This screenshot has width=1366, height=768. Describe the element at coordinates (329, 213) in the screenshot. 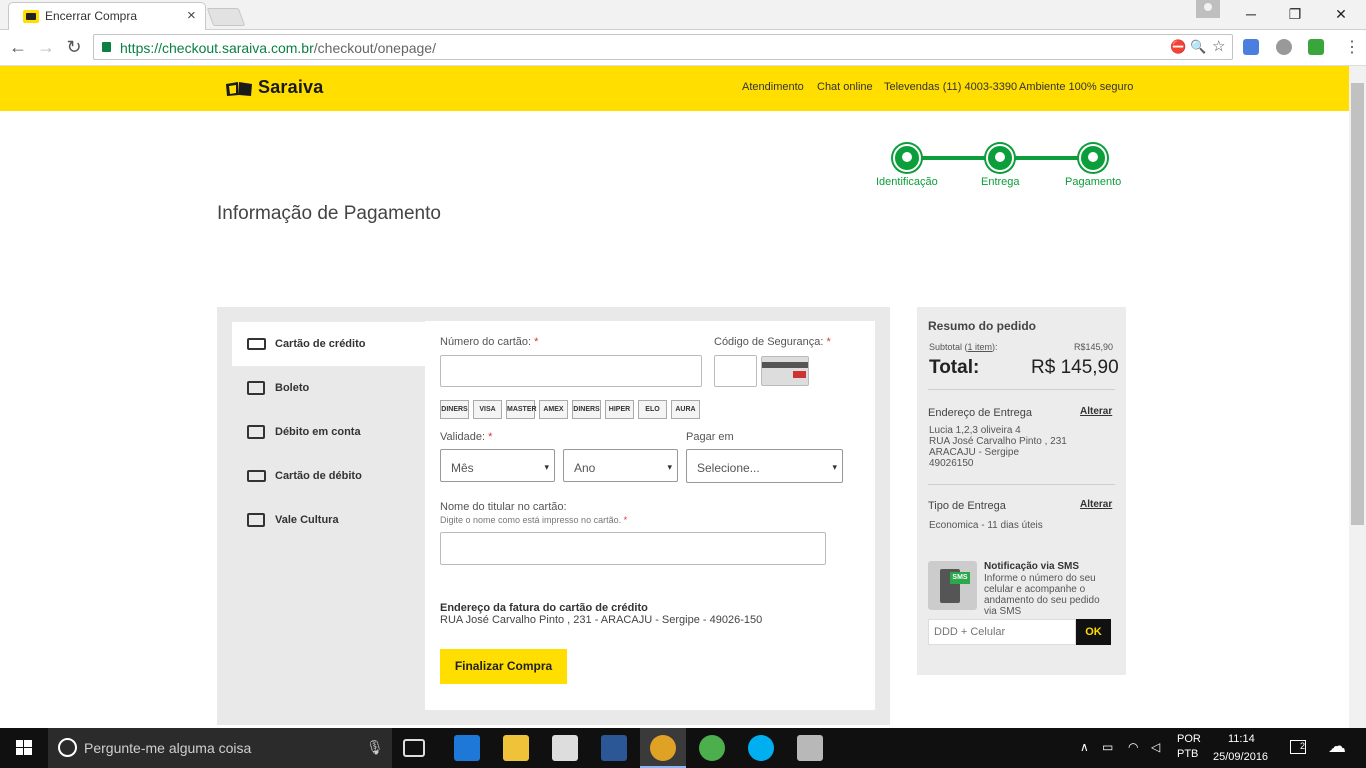

I see `page-title: Informação de Pagamento` at that location.